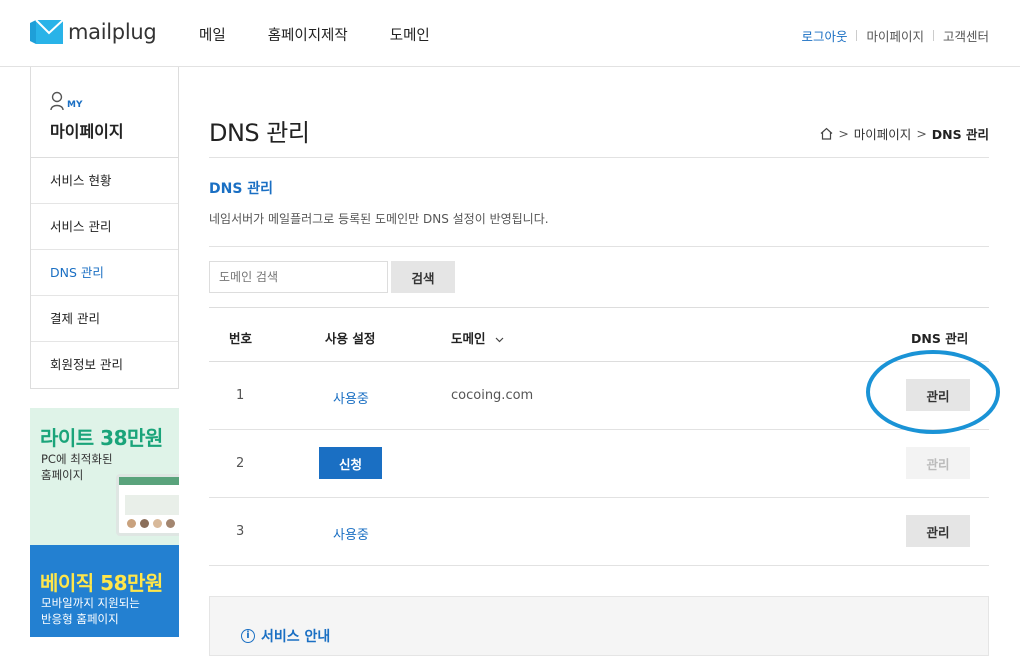  What do you see at coordinates (826, 133) in the screenshot?
I see `home-icon` at bounding box center [826, 133].